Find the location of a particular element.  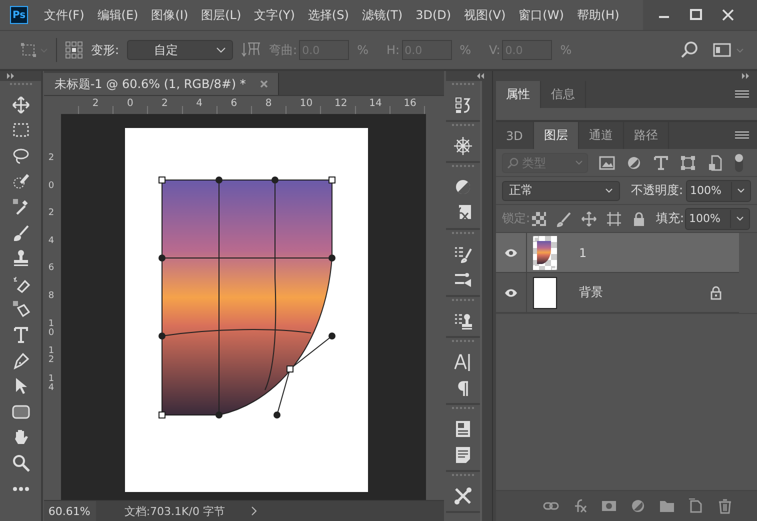

opacity-label: 不透明度: is located at coordinates (656, 190).